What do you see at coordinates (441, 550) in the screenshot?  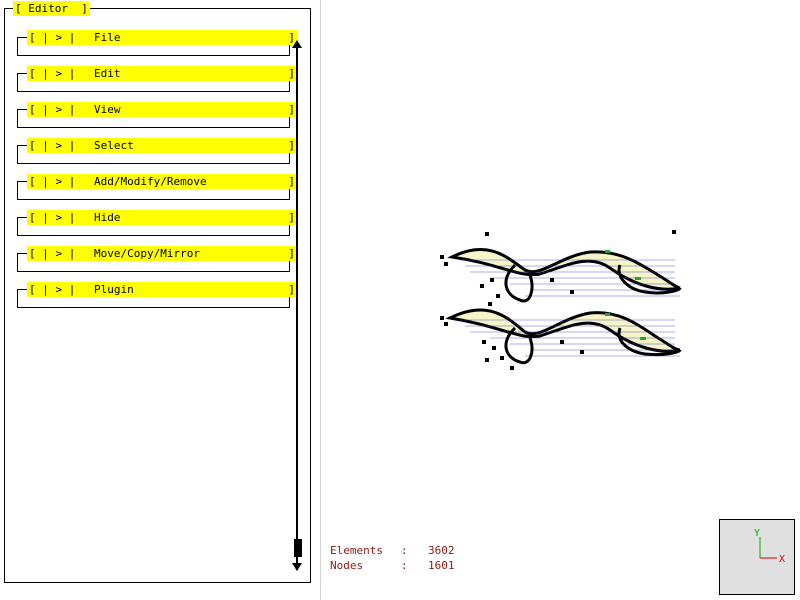 I see `elements-value: 3602` at bounding box center [441, 550].